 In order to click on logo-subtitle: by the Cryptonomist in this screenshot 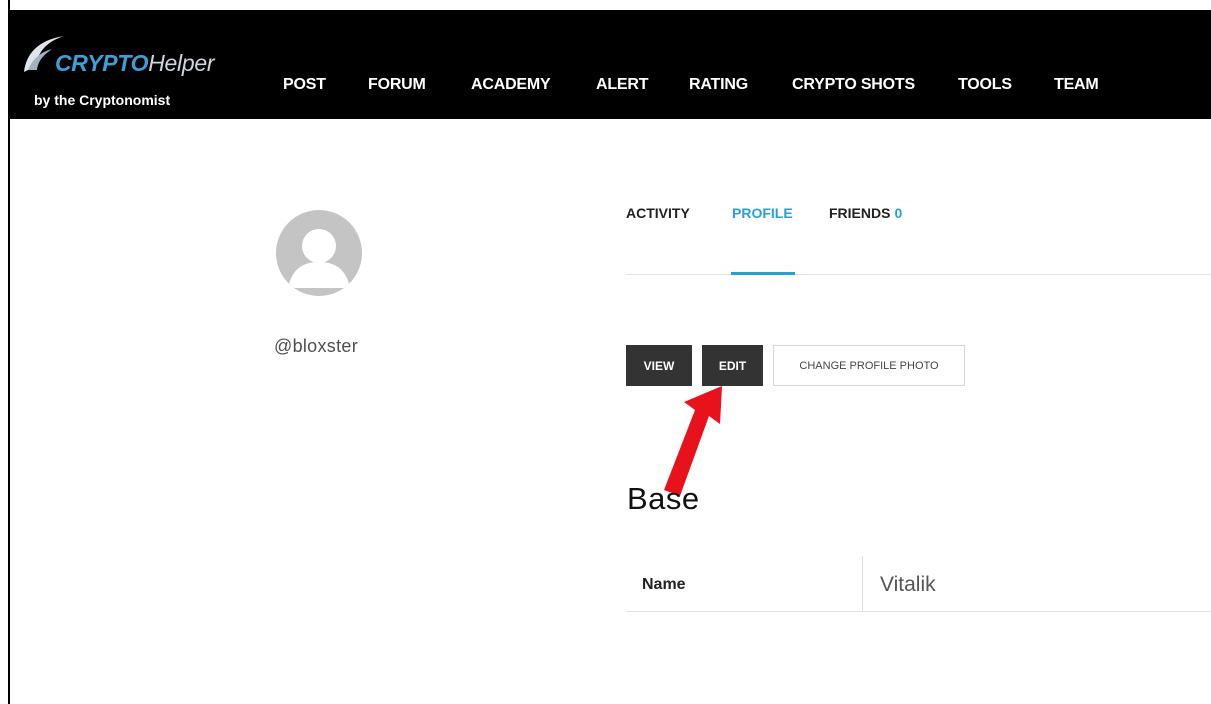, I will do `click(102, 100)`.